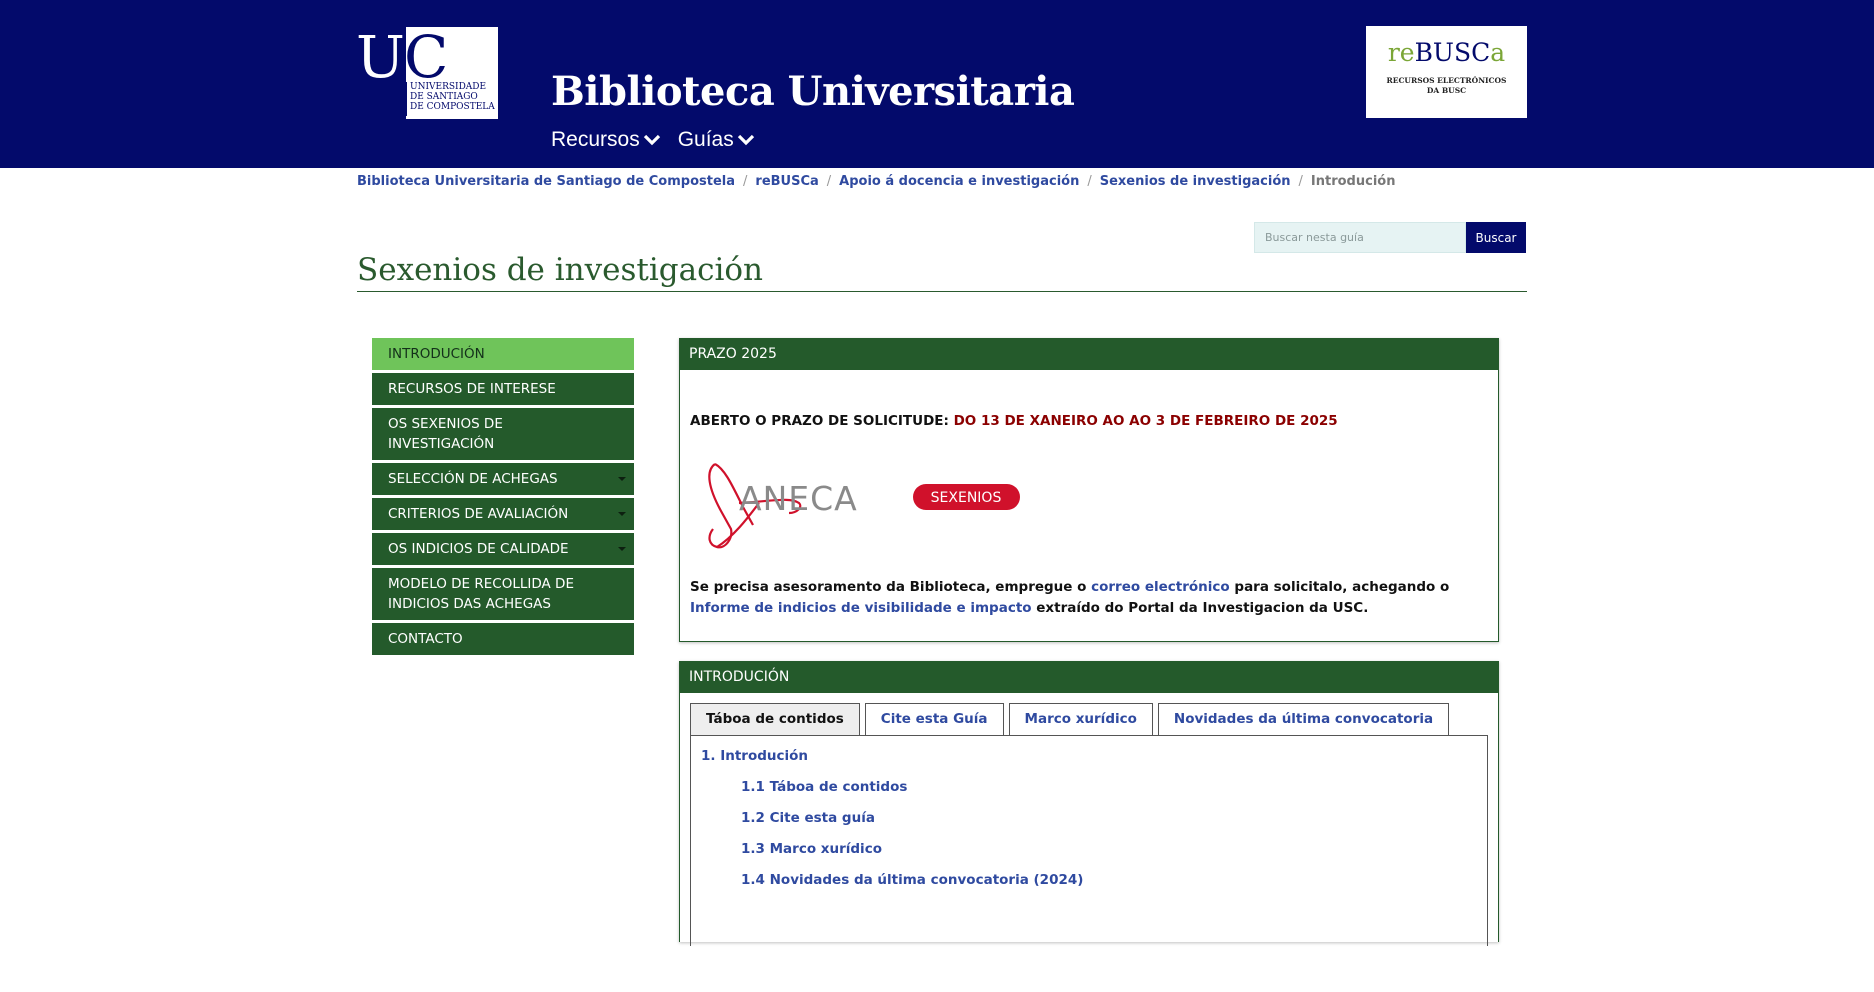 The height and width of the screenshot is (992, 1874). I want to click on usc-logo-subtitle: UNIVERSIDADE DE SANTIAGO DE COMPOSTELA, so click(452, 97).